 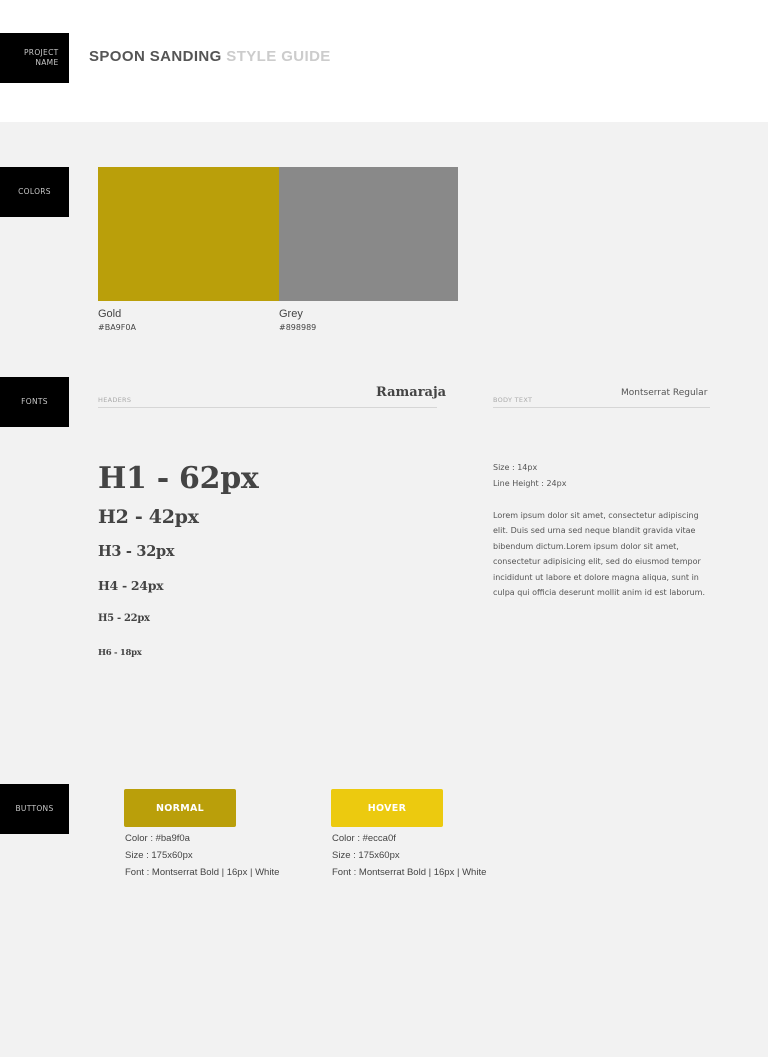 What do you see at coordinates (159, 855) in the screenshot?
I see `normal-button-size-spec: Size : 175x60px` at bounding box center [159, 855].